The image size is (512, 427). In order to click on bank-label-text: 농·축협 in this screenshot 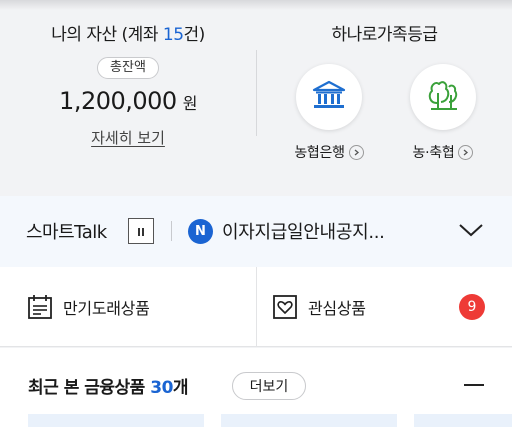, I will do `click(433, 153)`.